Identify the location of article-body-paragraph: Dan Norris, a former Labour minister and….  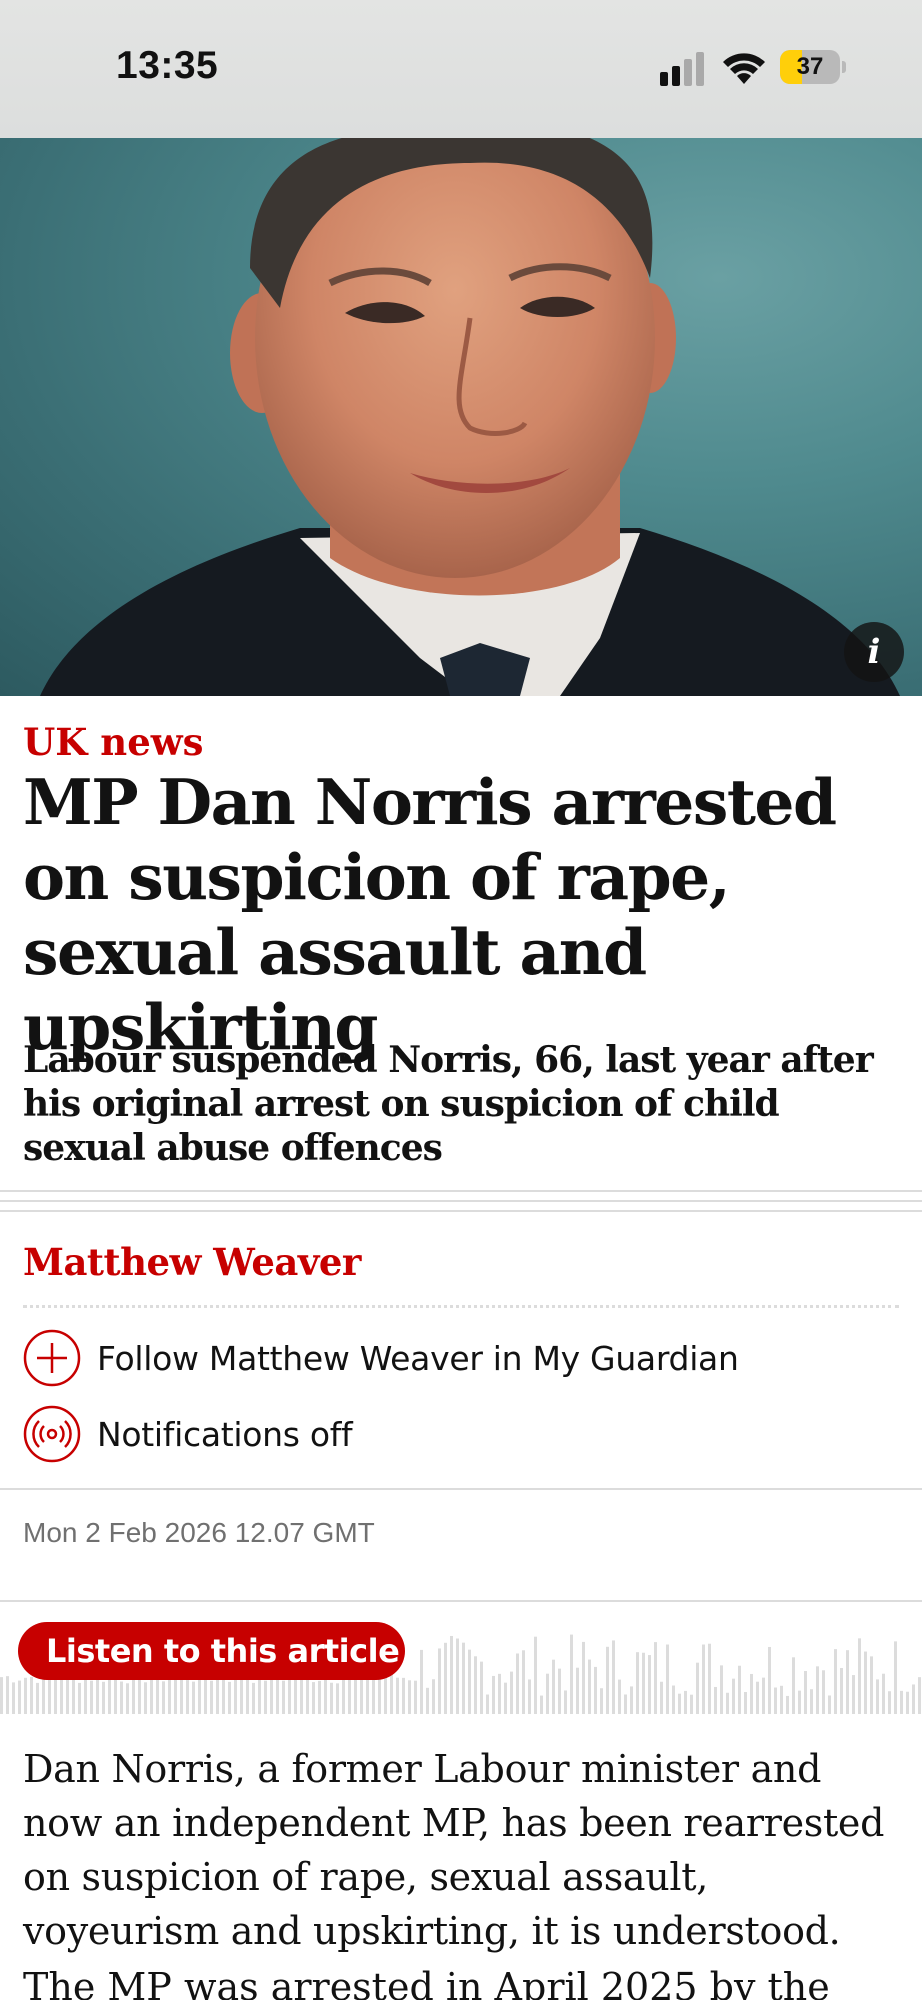
(454, 1850).